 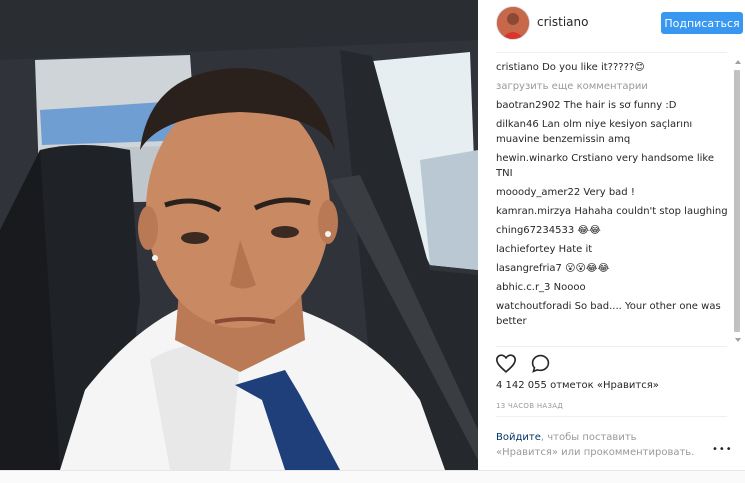 I want to click on heart-icon, so click(x=506, y=365).